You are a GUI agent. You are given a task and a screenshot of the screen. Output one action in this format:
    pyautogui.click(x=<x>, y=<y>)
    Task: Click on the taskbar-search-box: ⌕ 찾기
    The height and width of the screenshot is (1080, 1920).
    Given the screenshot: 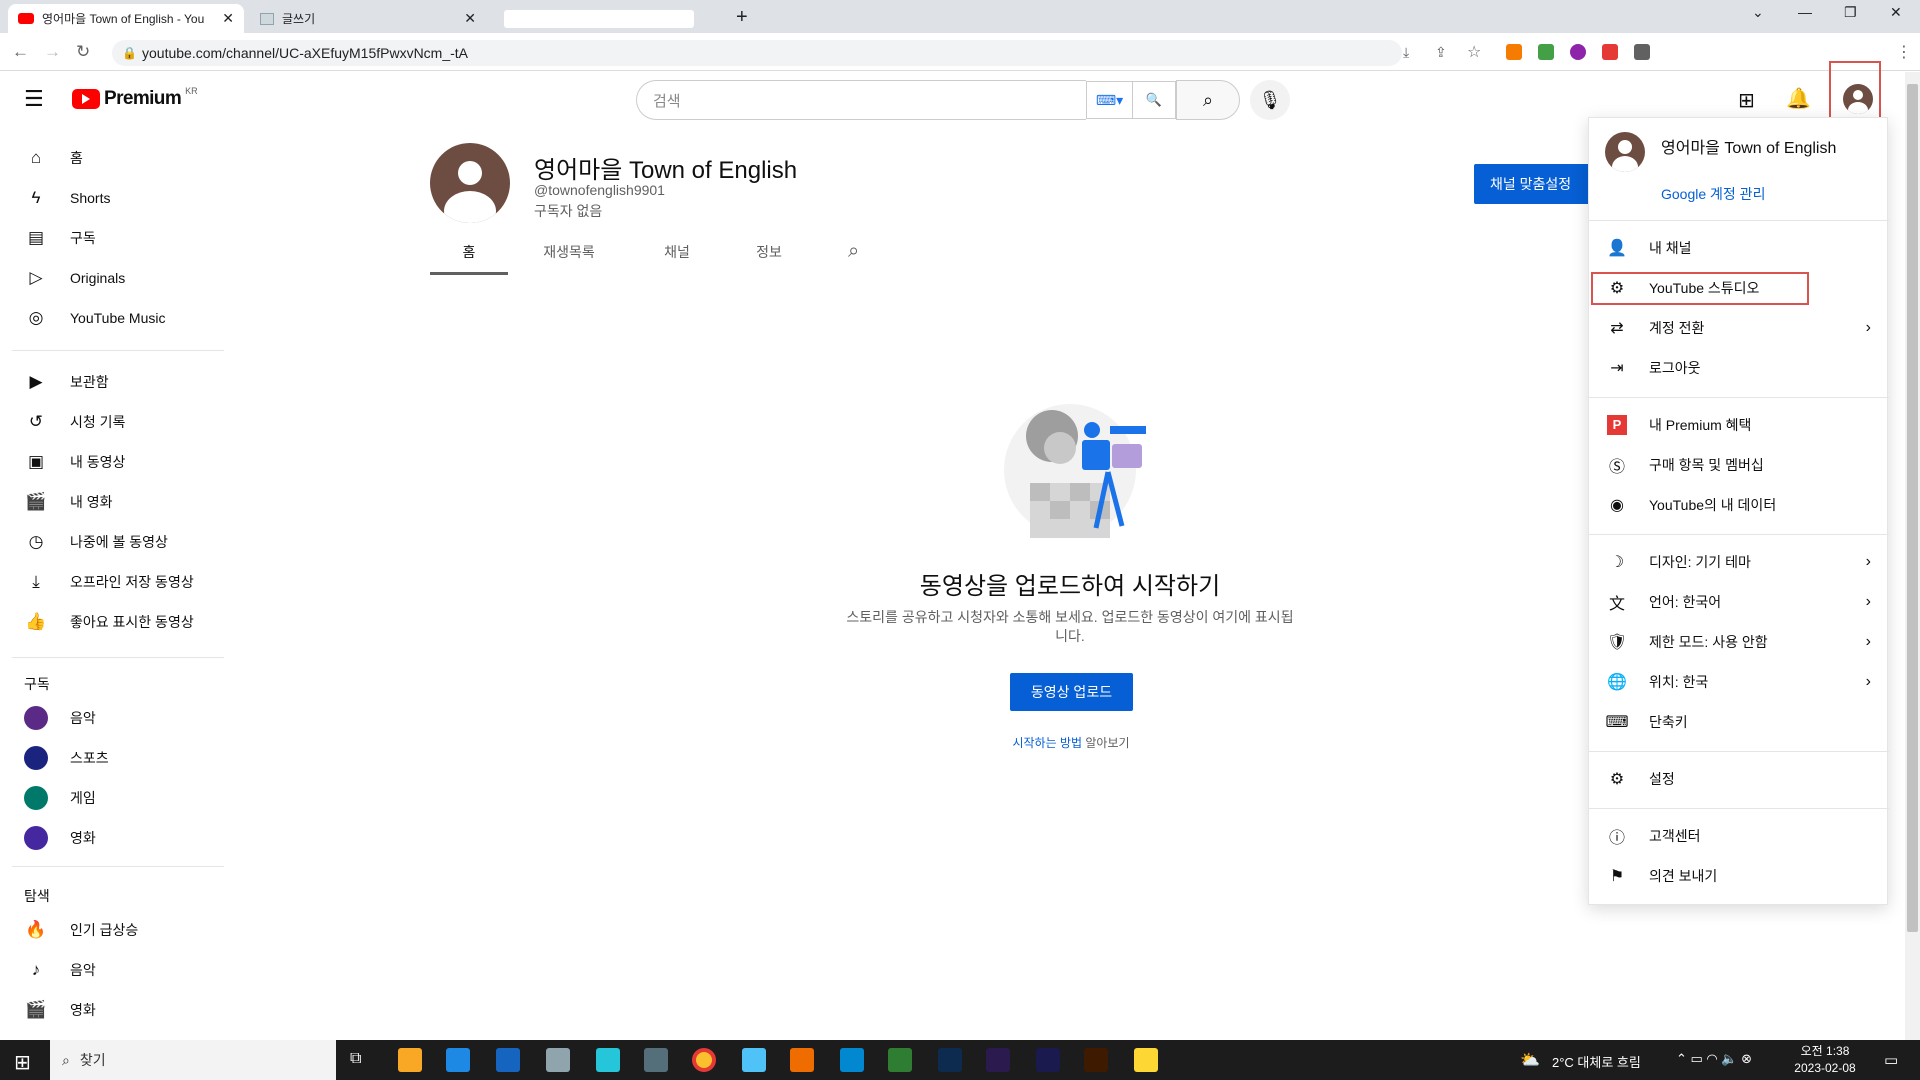 What is the action you would take?
    pyautogui.click(x=193, y=1060)
    